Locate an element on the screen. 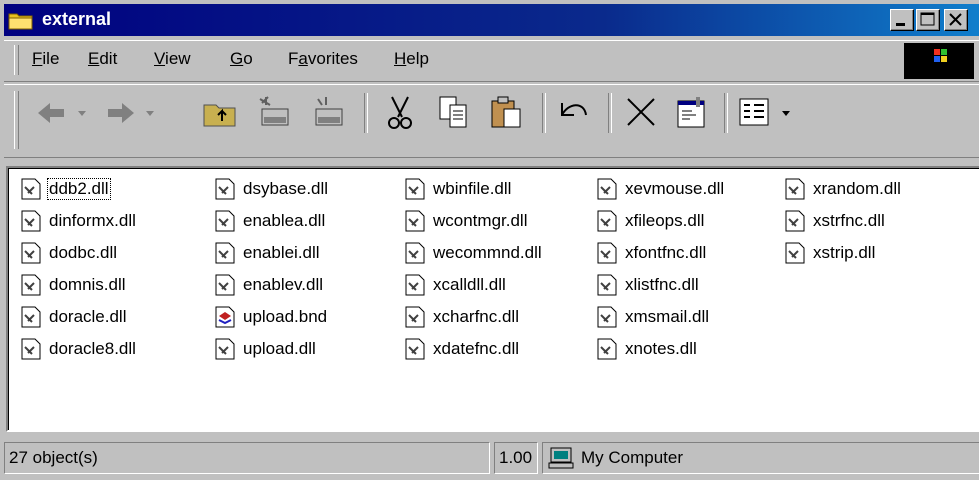  file-name: xmsmail.dll is located at coordinates (667, 316).